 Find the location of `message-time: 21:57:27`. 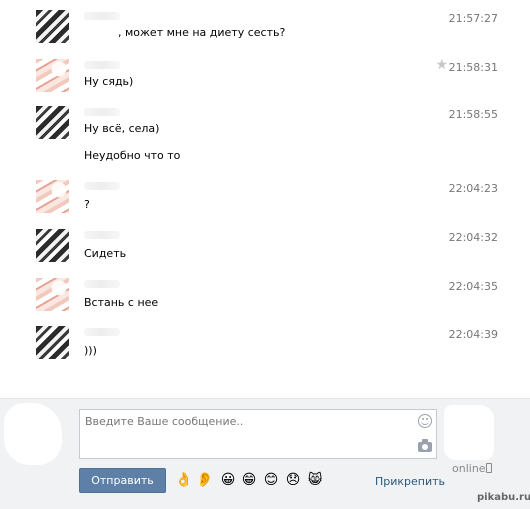

message-time: 21:57:27 is located at coordinates (473, 18).